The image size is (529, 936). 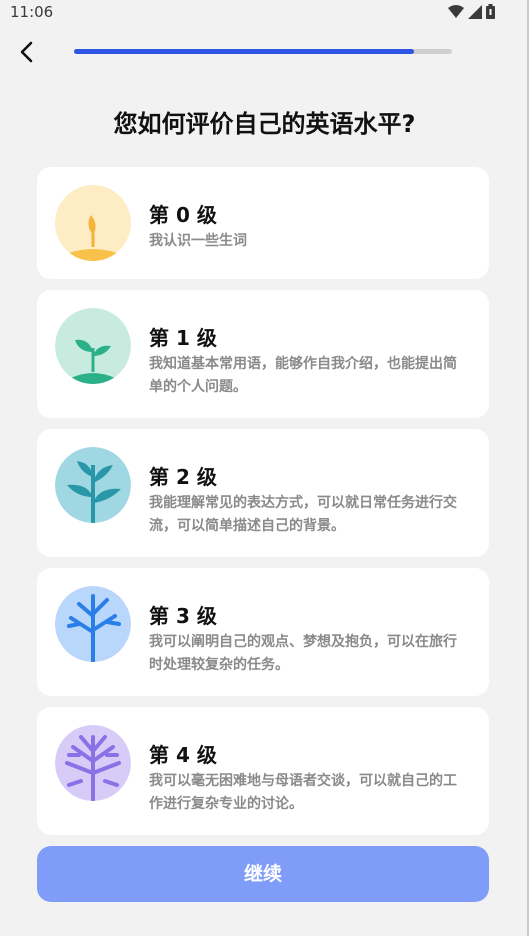 What do you see at coordinates (303, 514) in the screenshot?
I see `level-description: 我能理解常见的表达方式，可以就日常任务进行交流，可以简单描述自己的背景。` at bounding box center [303, 514].